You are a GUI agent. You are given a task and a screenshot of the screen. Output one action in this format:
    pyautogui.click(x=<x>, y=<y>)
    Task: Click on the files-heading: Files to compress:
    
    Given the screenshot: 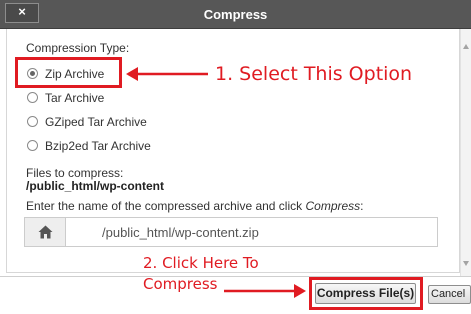 What is the action you would take?
    pyautogui.click(x=75, y=173)
    